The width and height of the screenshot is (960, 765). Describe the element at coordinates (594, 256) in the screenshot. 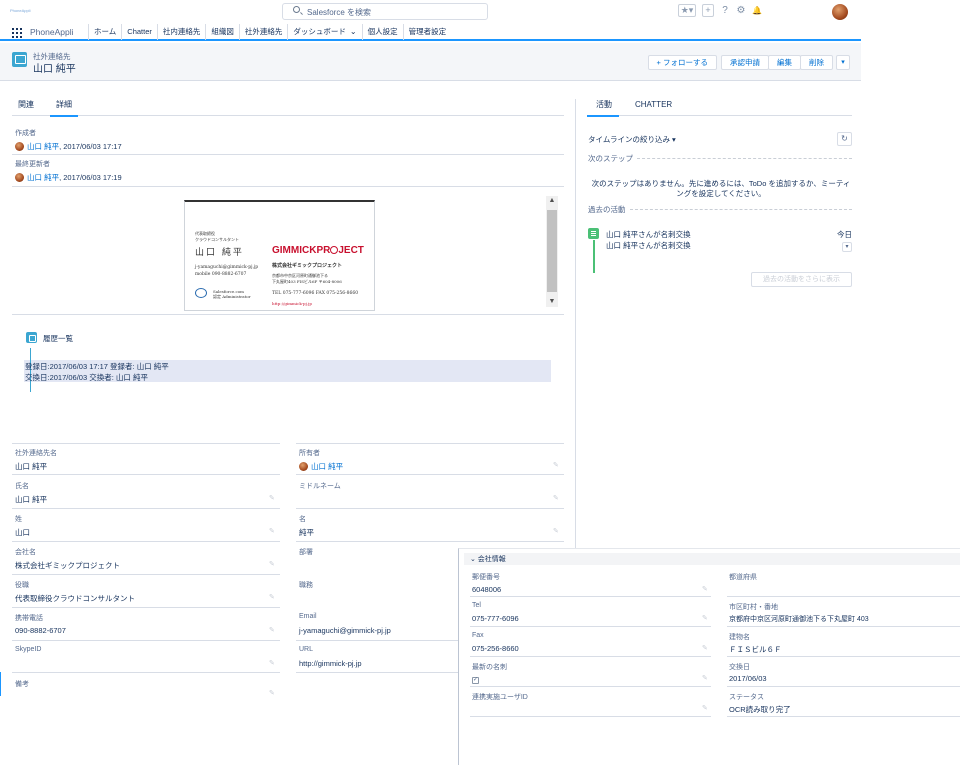

I see `activity-timeline-line` at that location.